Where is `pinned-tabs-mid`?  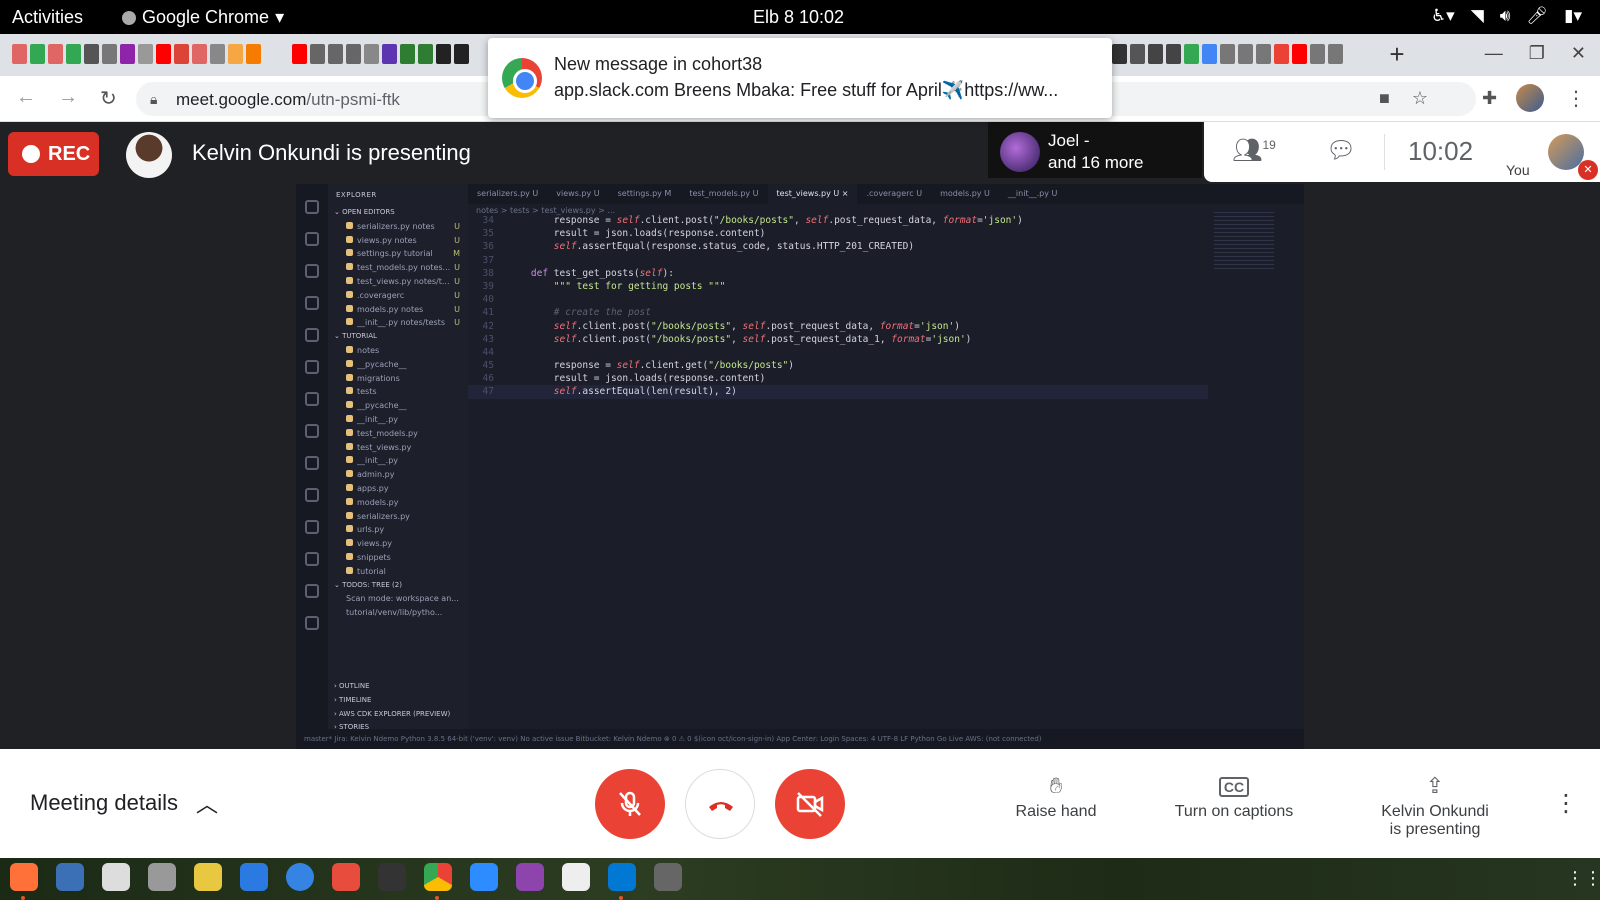 pinned-tabs-mid is located at coordinates (380, 54).